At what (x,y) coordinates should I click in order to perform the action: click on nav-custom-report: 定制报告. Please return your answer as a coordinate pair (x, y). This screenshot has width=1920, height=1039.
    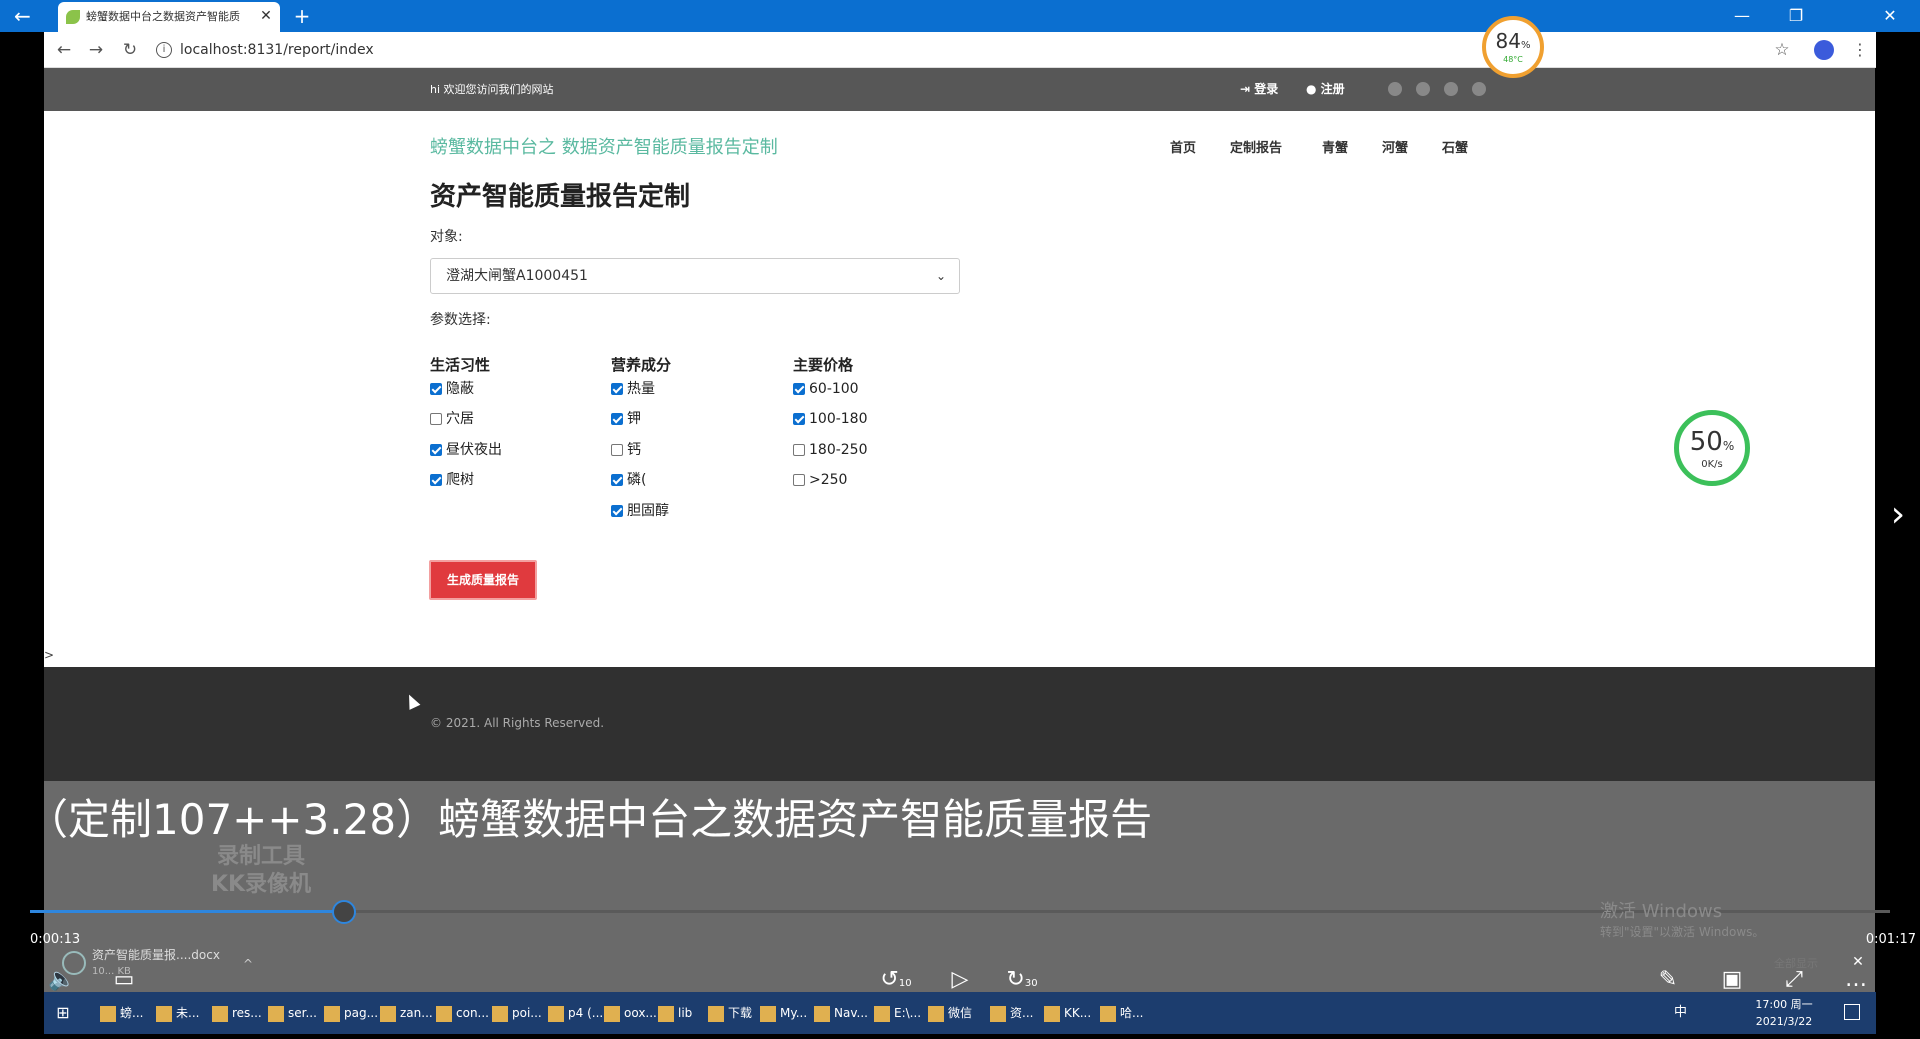
    Looking at the image, I should click on (1265, 149).